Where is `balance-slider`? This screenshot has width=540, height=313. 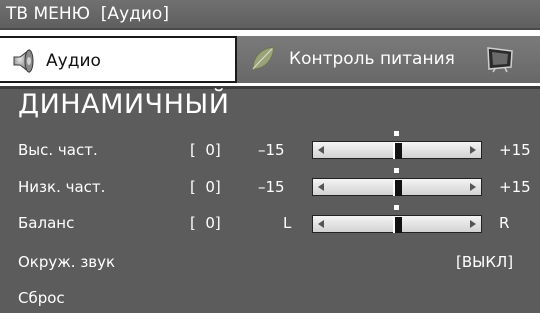
balance-slider is located at coordinates (397, 224).